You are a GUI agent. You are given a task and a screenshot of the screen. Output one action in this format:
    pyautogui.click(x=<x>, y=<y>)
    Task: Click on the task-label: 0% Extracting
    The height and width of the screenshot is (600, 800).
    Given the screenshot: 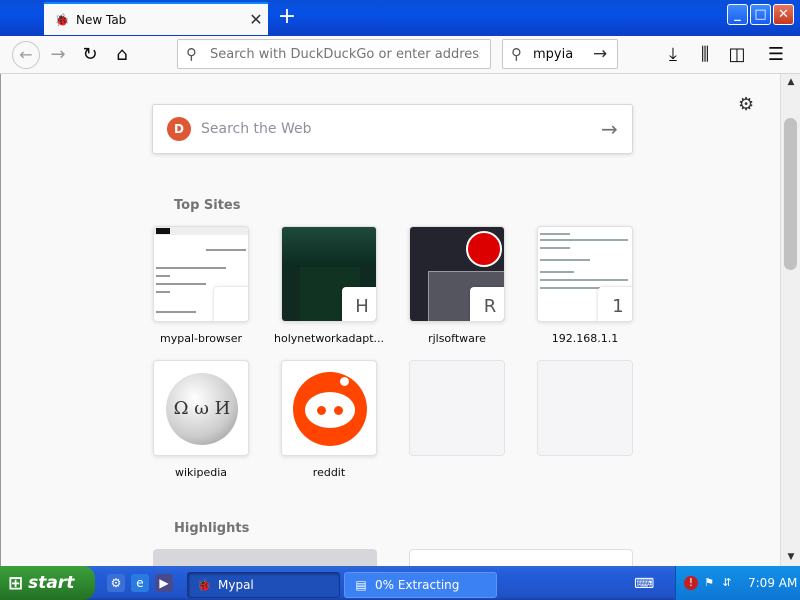 What is the action you would take?
    pyautogui.click(x=417, y=585)
    